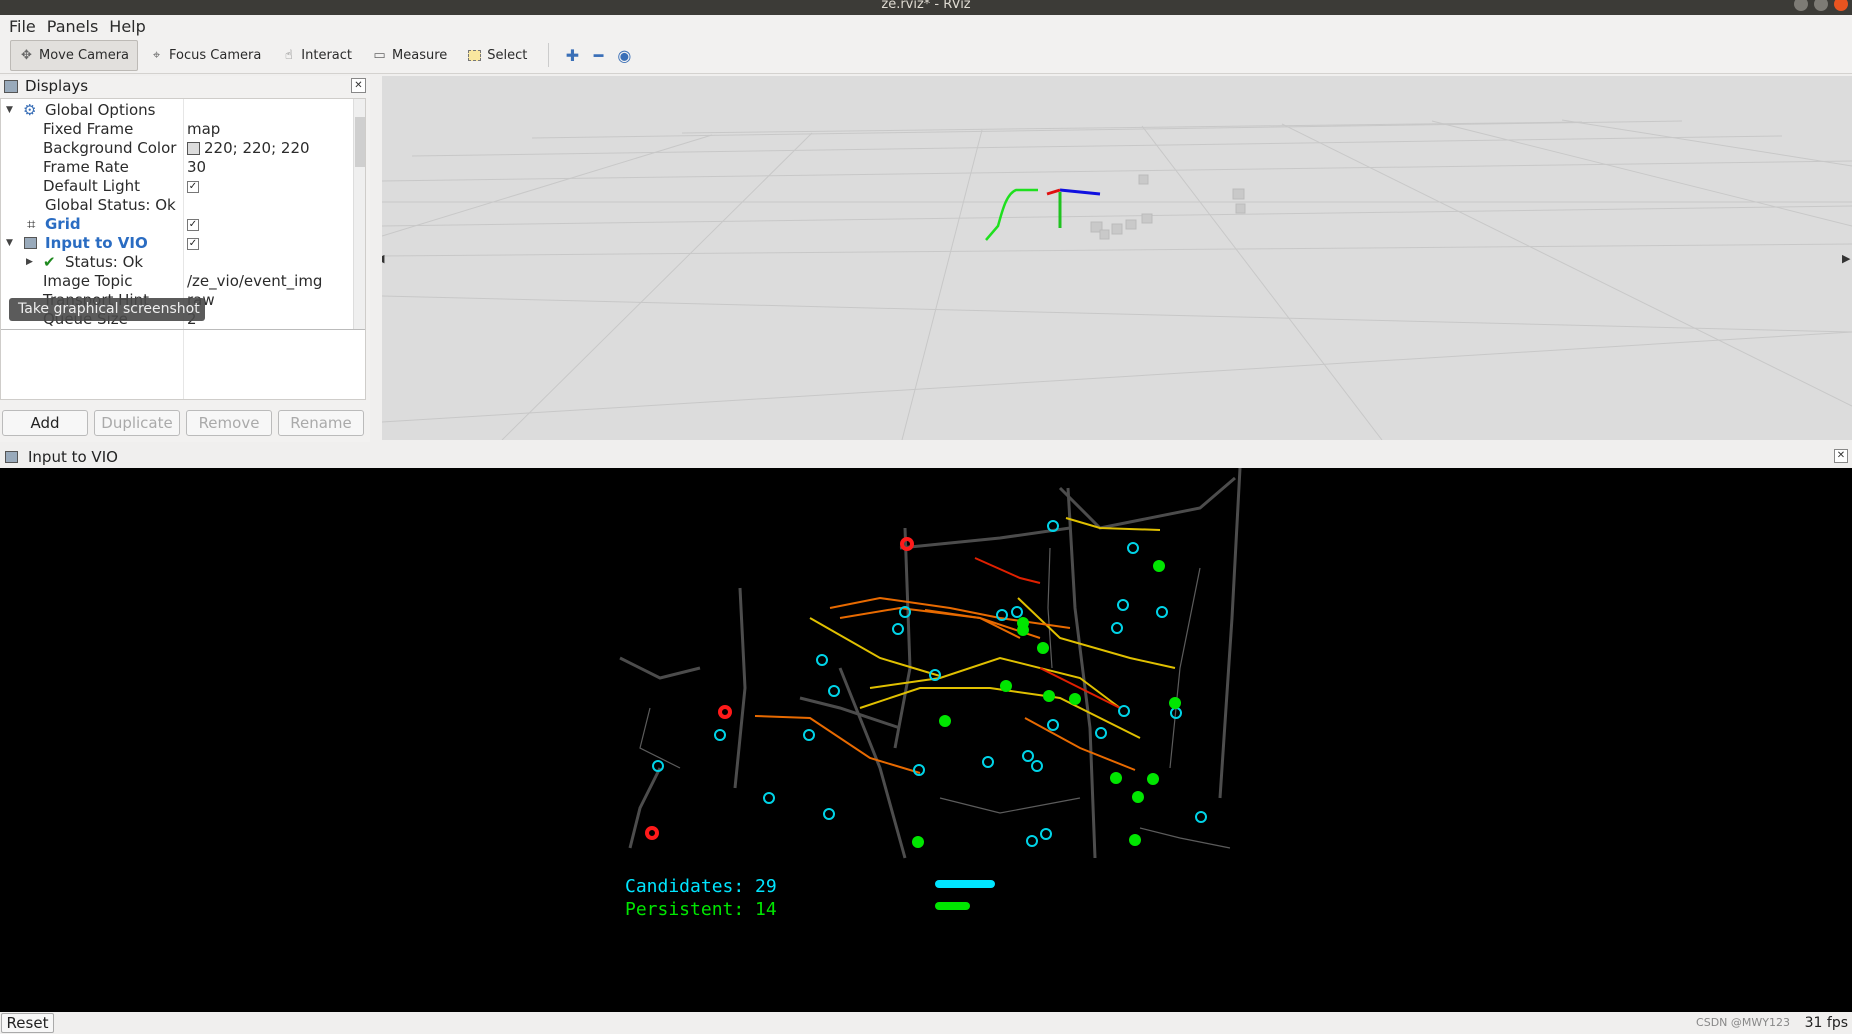 Image resolution: width=1852 pixels, height=1034 pixels. I want to click on maximize-button, so click(1821, 5).